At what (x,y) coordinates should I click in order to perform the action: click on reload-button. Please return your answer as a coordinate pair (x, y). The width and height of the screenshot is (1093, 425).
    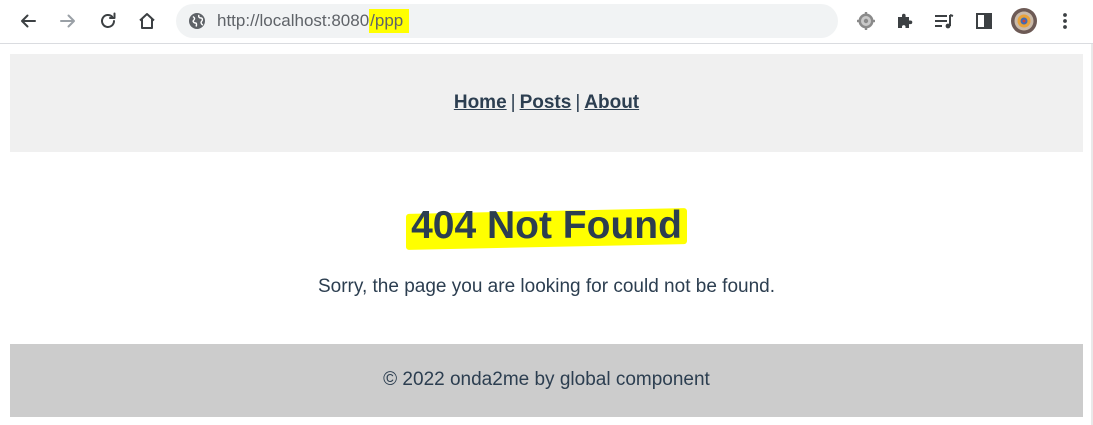
    Looking at the image, I should click on (108, 21).